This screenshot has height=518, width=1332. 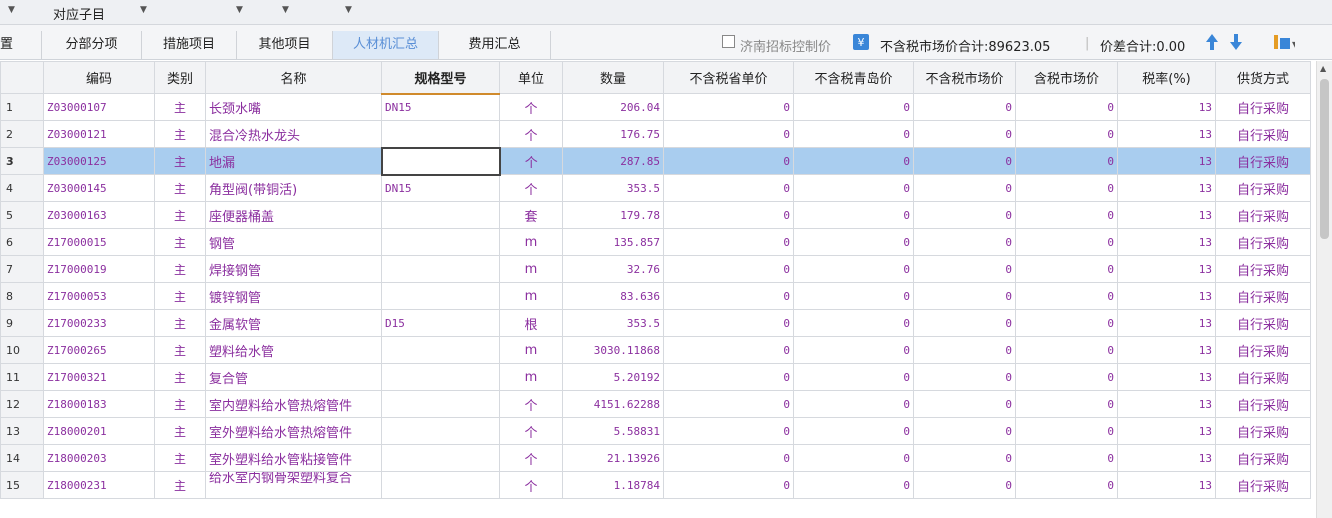 I want to click on item-code: Z03000121, so click(x=99, y=134).